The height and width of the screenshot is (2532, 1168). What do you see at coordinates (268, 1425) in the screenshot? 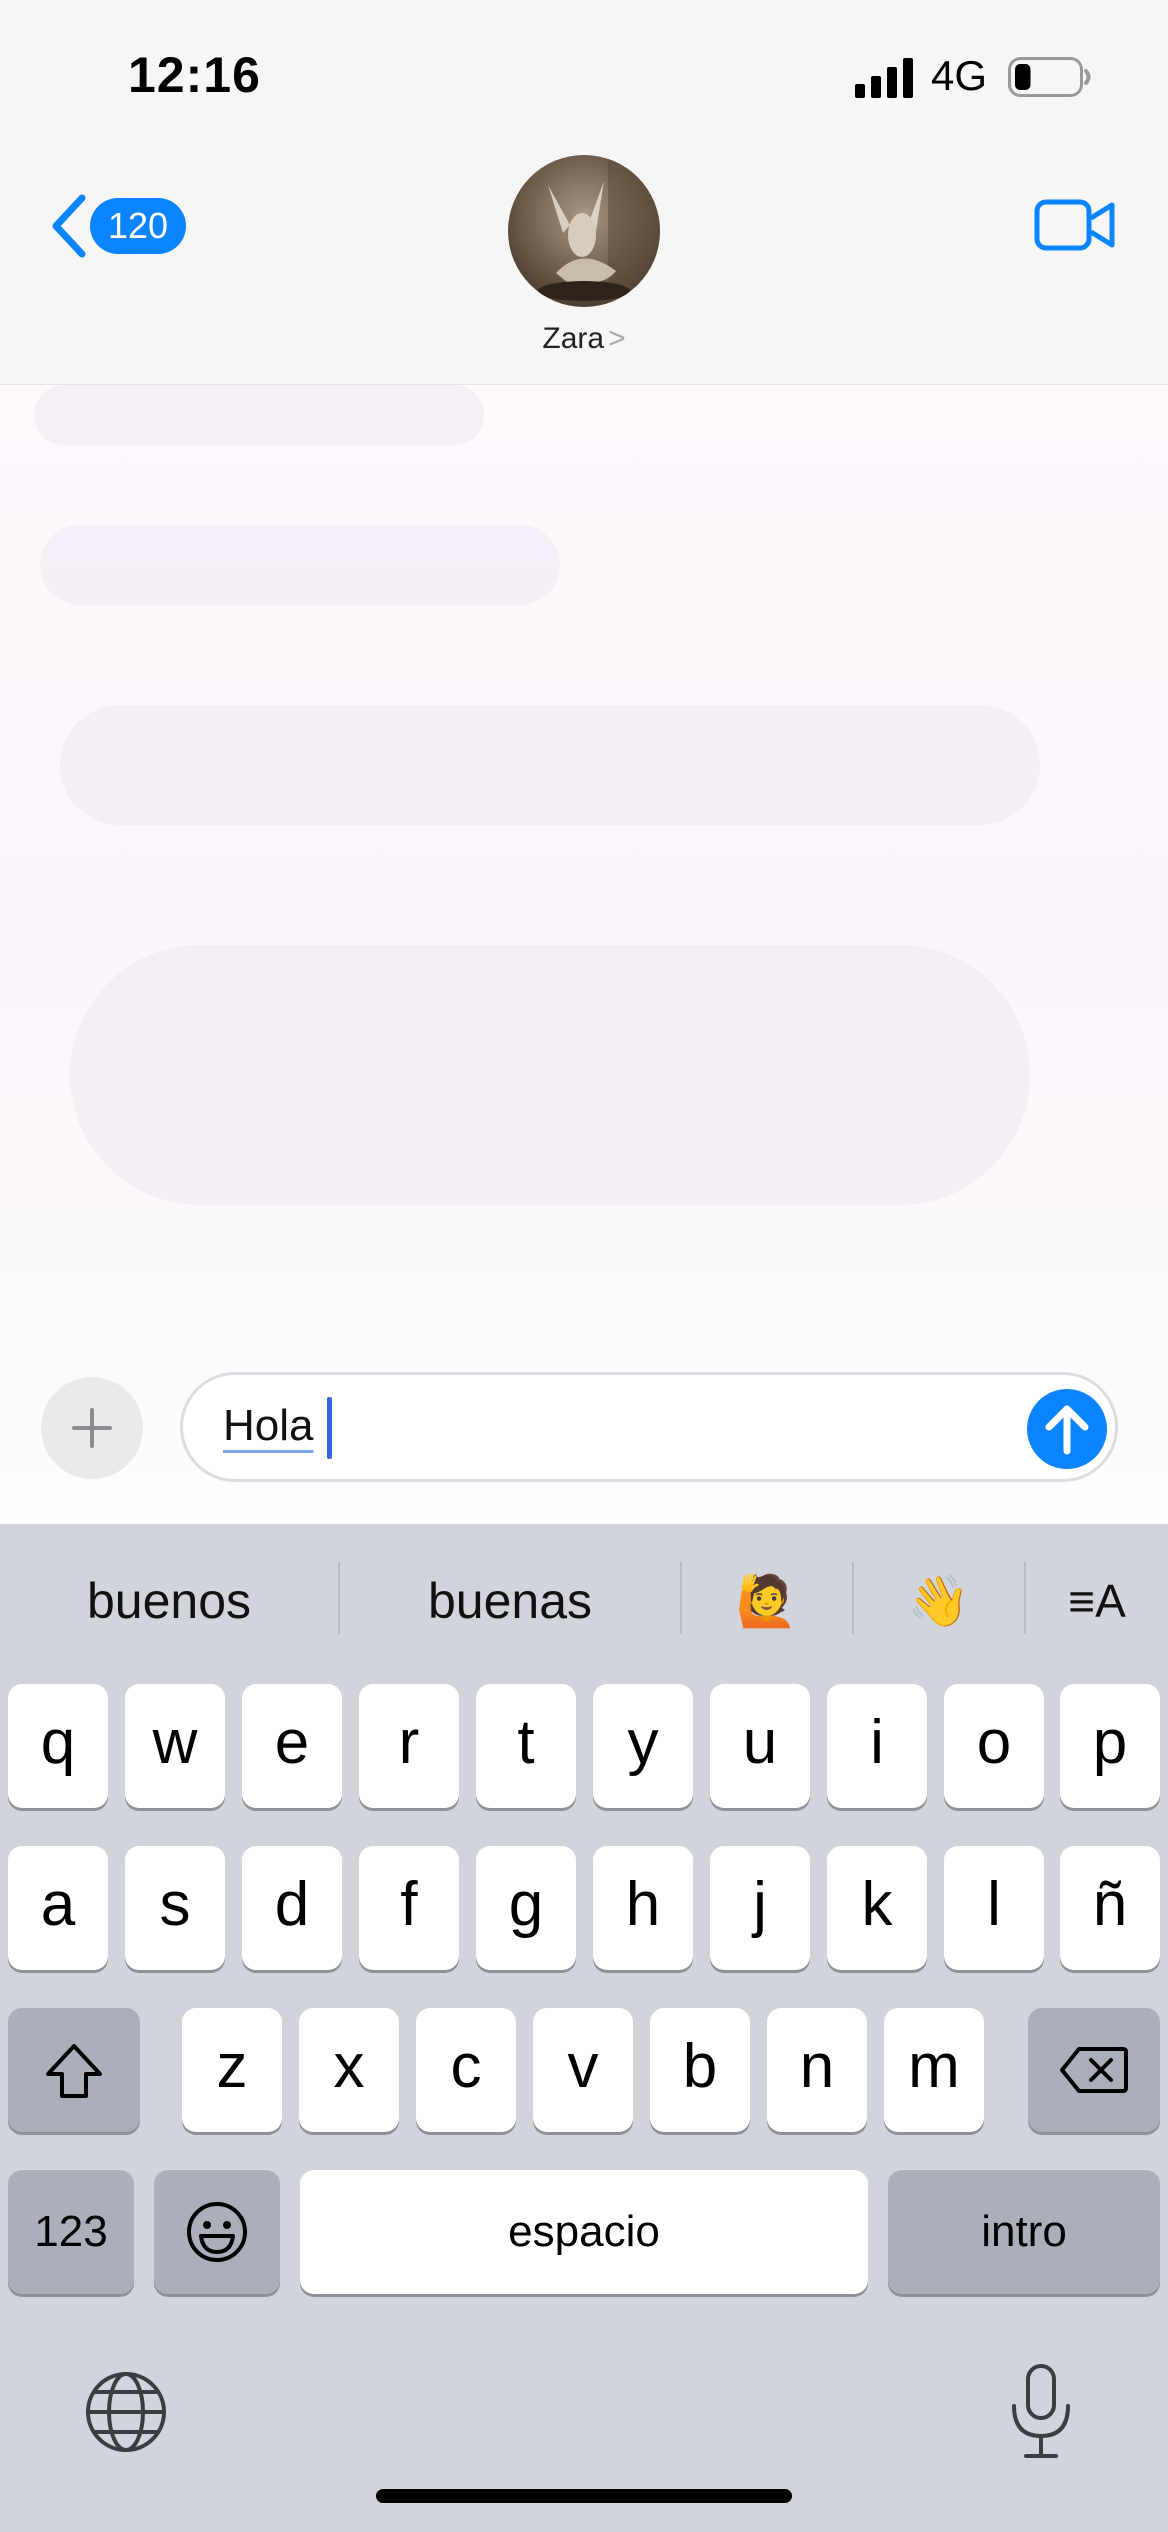
I see `message-input-text: Hola` at bounding box center [268, 1425].